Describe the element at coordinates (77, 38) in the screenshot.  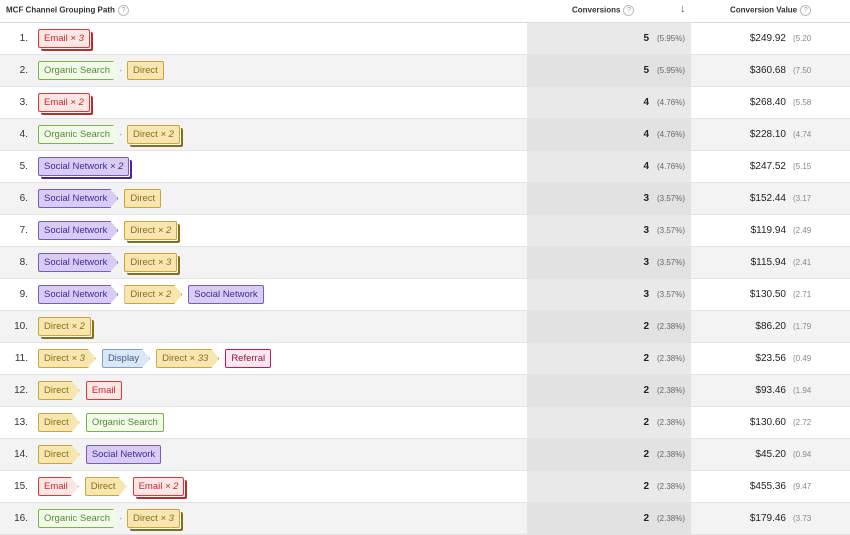
I see `channel-multiplier: × 3` at that location.